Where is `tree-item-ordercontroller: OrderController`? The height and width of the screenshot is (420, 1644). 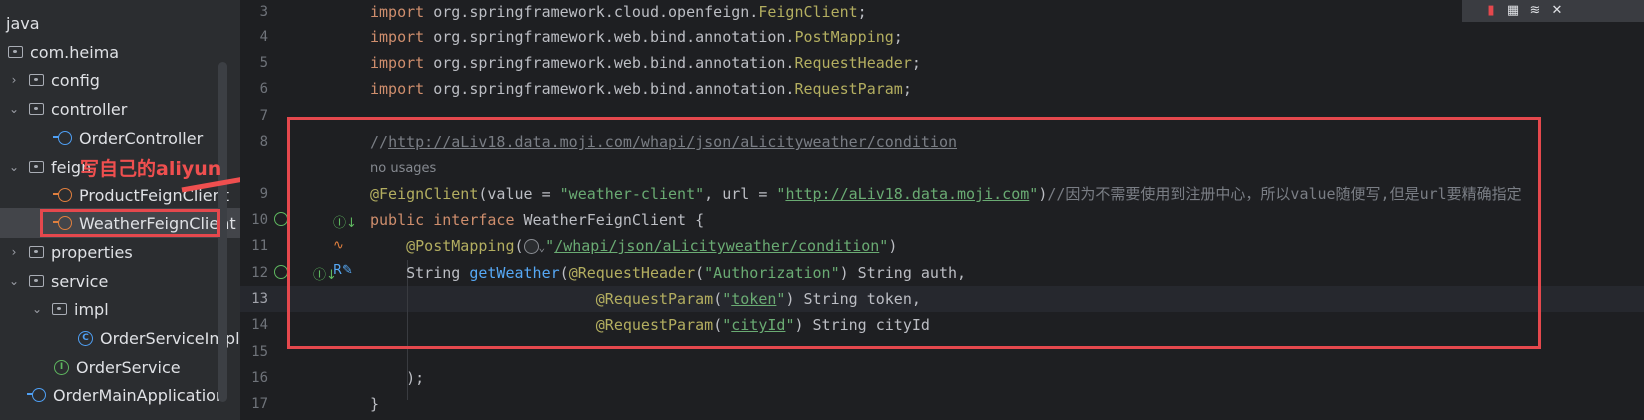
tree-item-ordercontroller: OrderController is located at coordinates (120, 138).